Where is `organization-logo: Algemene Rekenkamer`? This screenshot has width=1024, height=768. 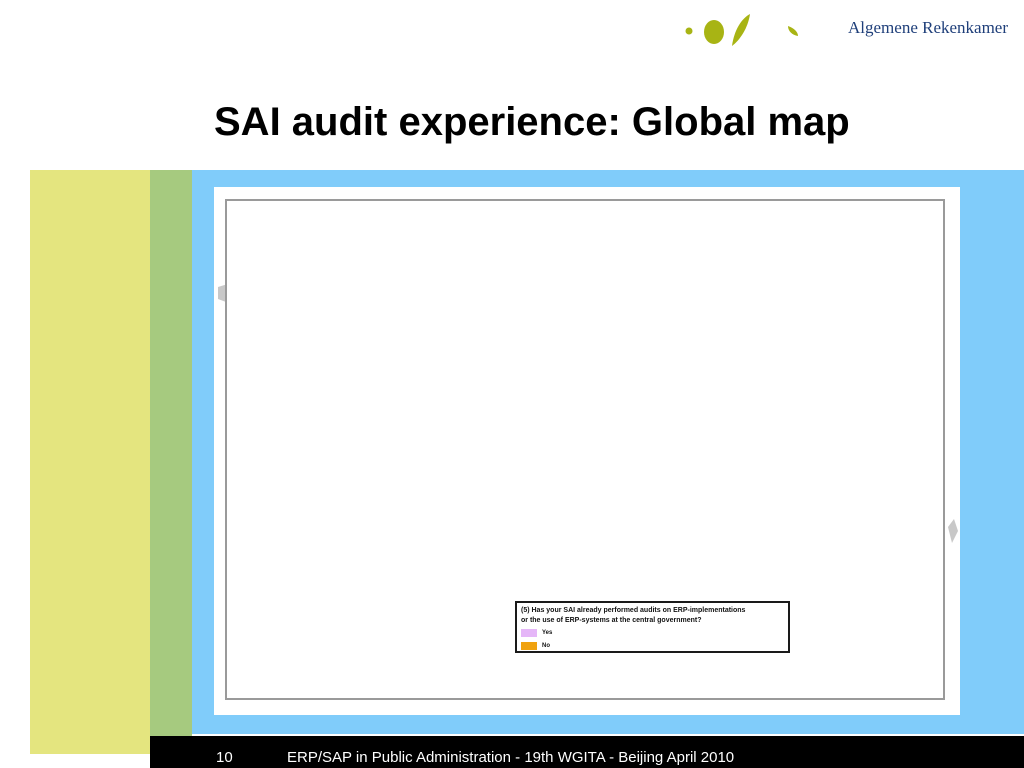
organization-logo: Algemene Rekenkamer is located at coordinates (852, 31).